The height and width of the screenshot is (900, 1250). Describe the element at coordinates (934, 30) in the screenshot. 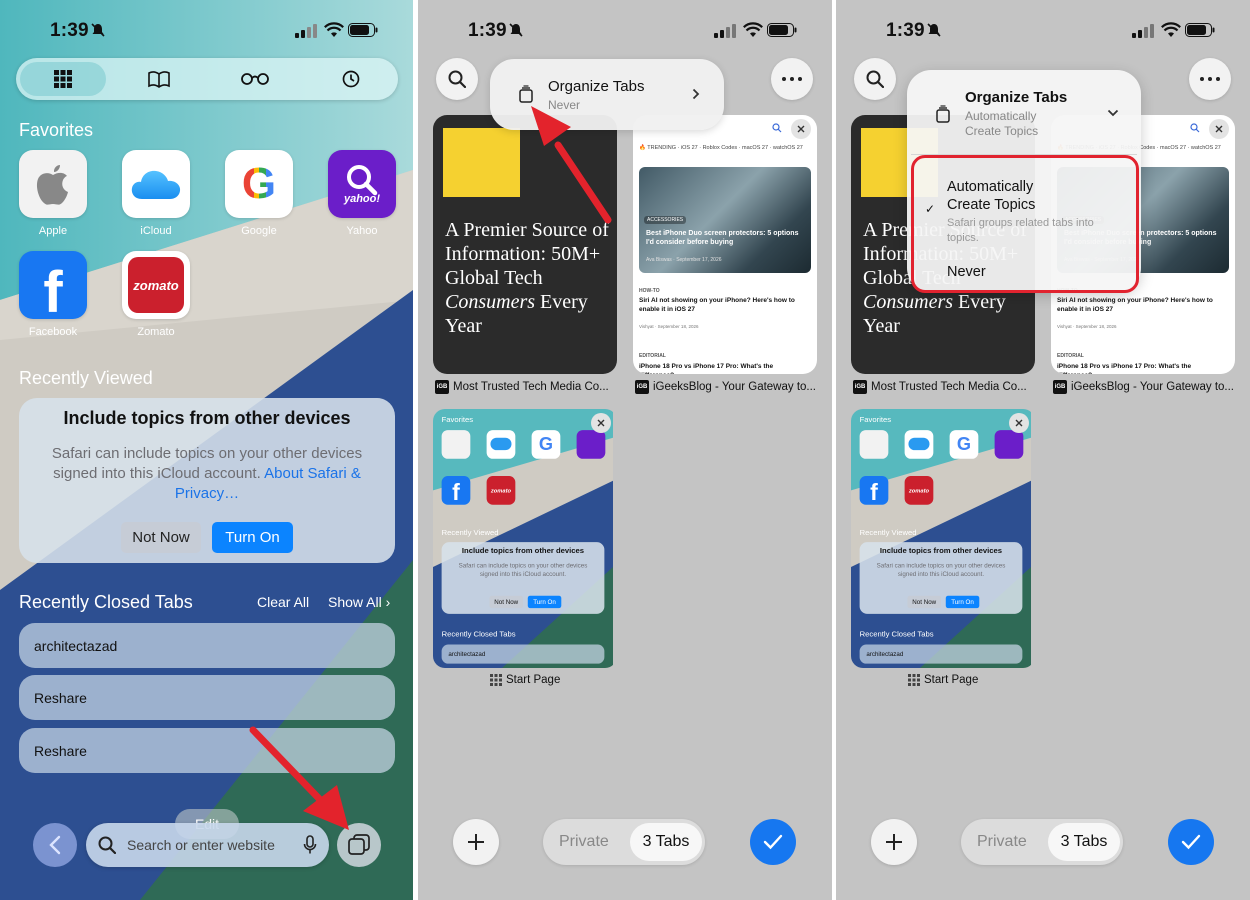

I see `silent-mode-icon` at that location.